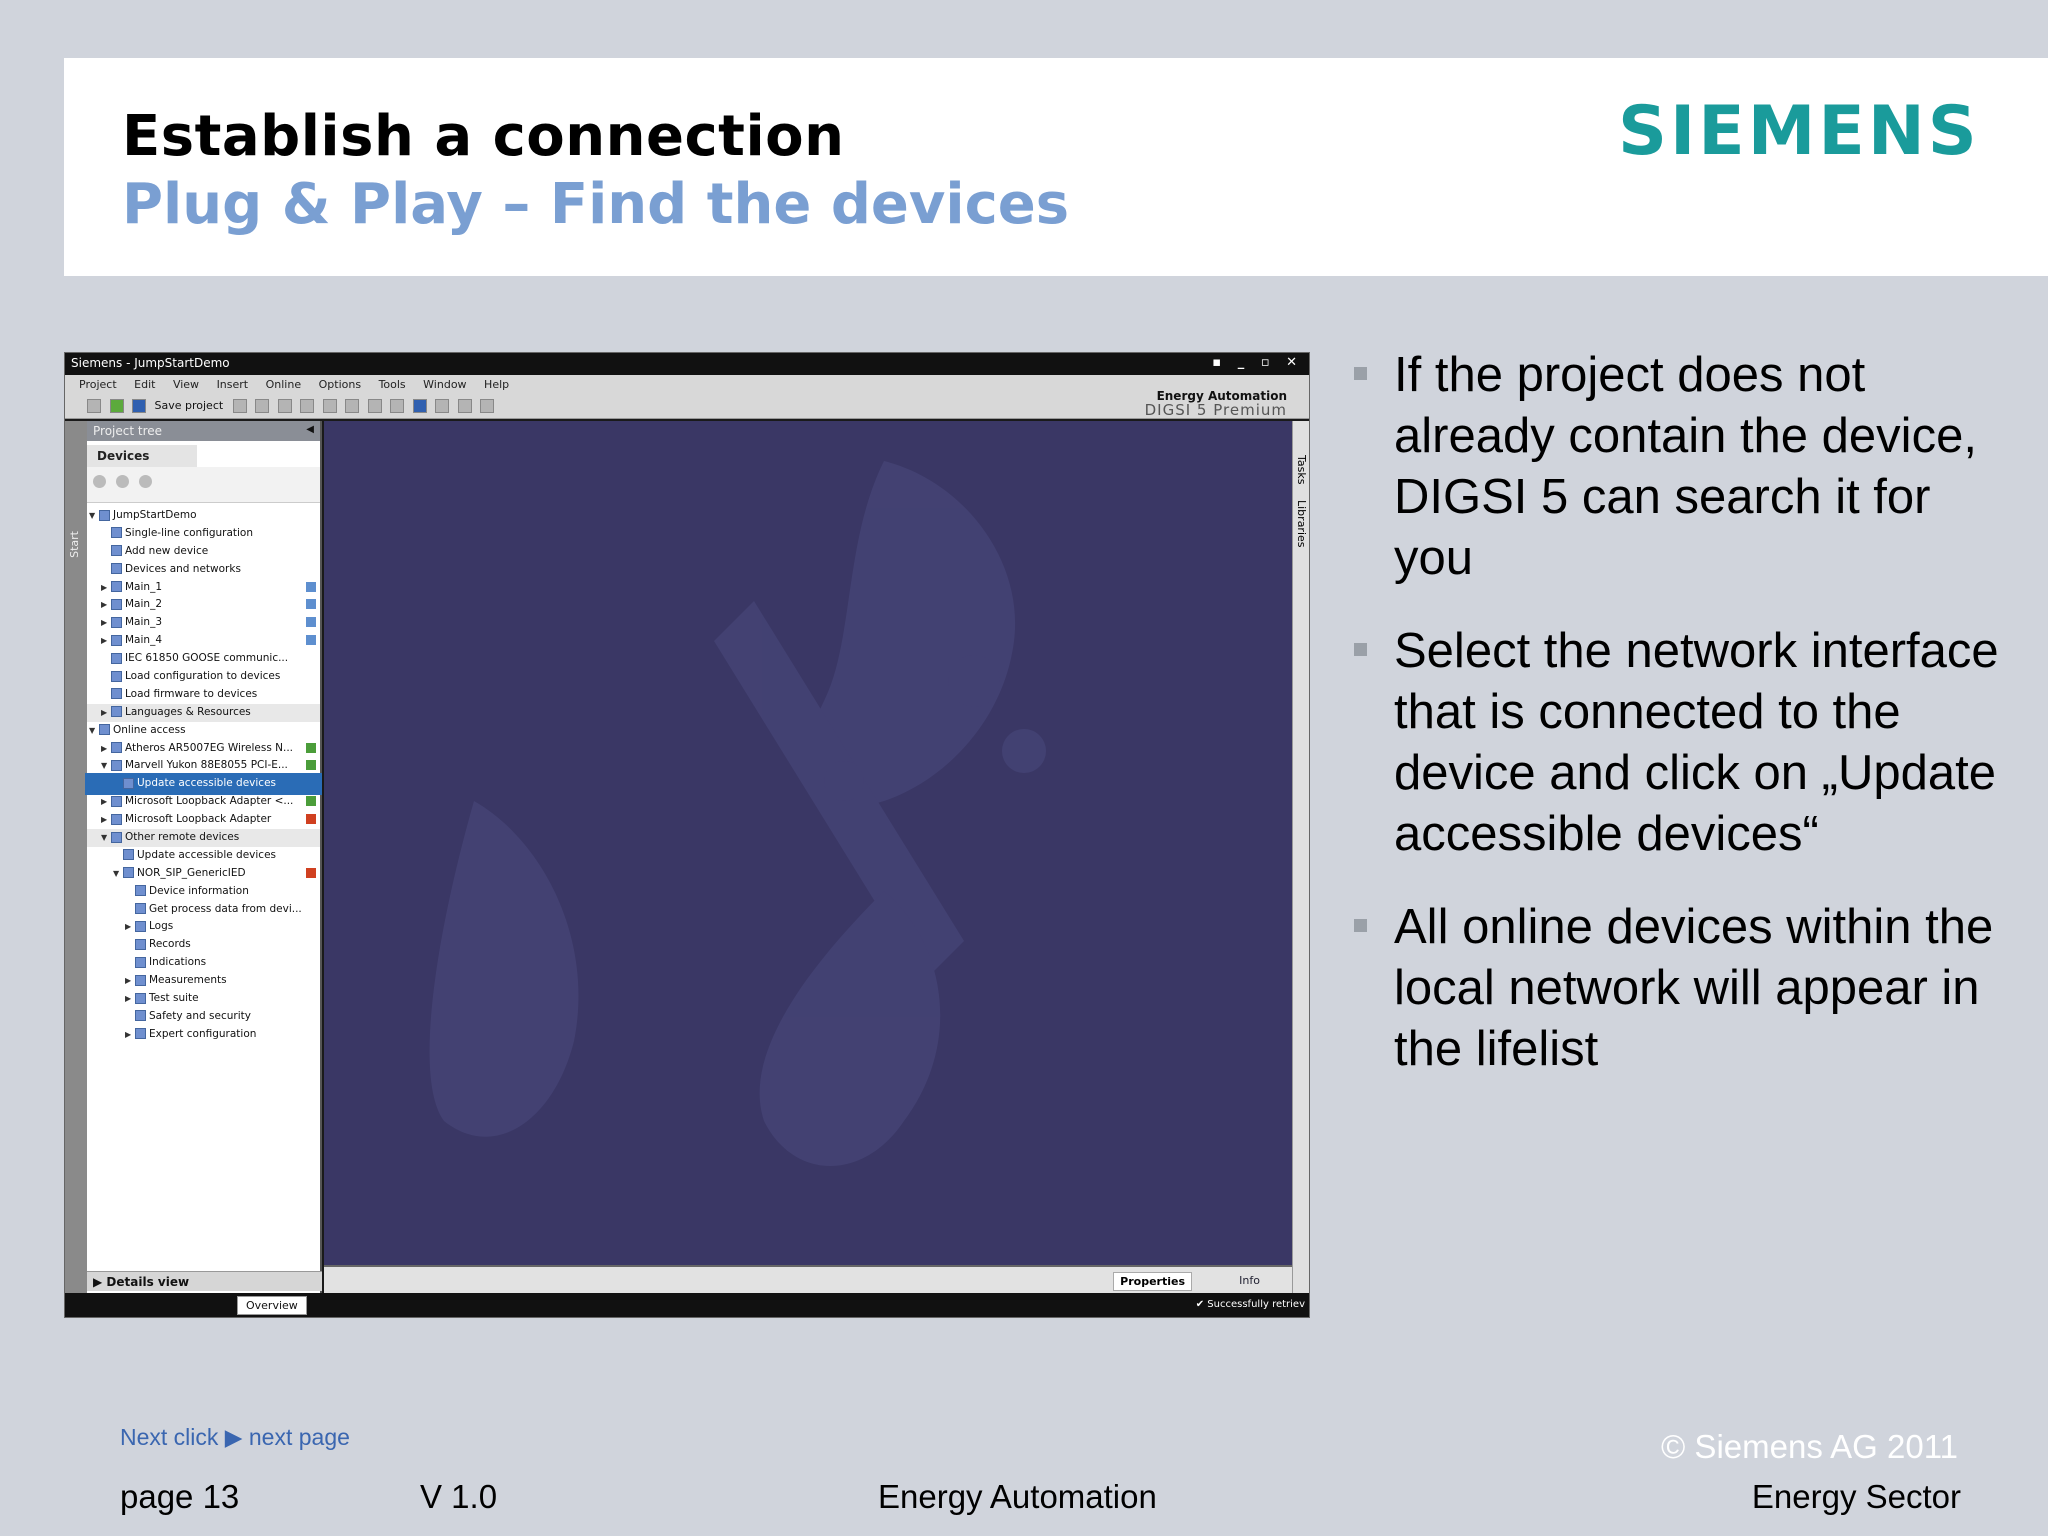 The height and width of the screenshot is (1536, 2048). What do you see at coordinates (487, 406) in the screenshot?
I see `split-vertical-icon` at bounding box center [487, 406].